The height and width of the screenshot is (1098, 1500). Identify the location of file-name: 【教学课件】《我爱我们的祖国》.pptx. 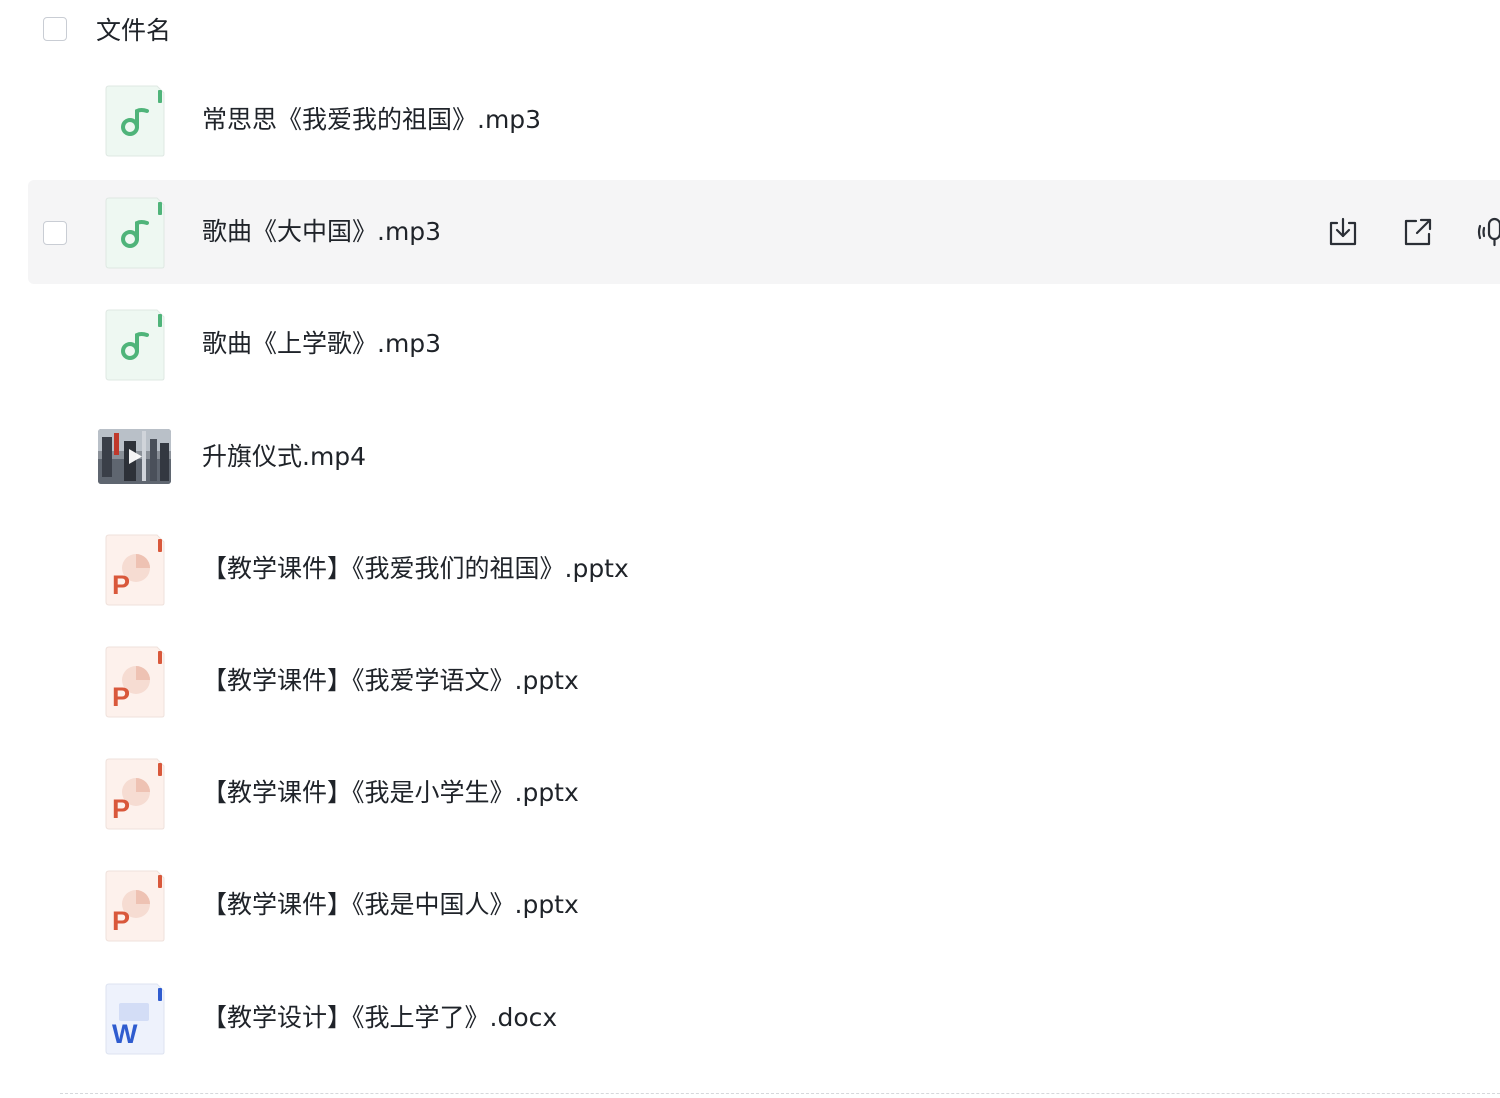
(415, 569).